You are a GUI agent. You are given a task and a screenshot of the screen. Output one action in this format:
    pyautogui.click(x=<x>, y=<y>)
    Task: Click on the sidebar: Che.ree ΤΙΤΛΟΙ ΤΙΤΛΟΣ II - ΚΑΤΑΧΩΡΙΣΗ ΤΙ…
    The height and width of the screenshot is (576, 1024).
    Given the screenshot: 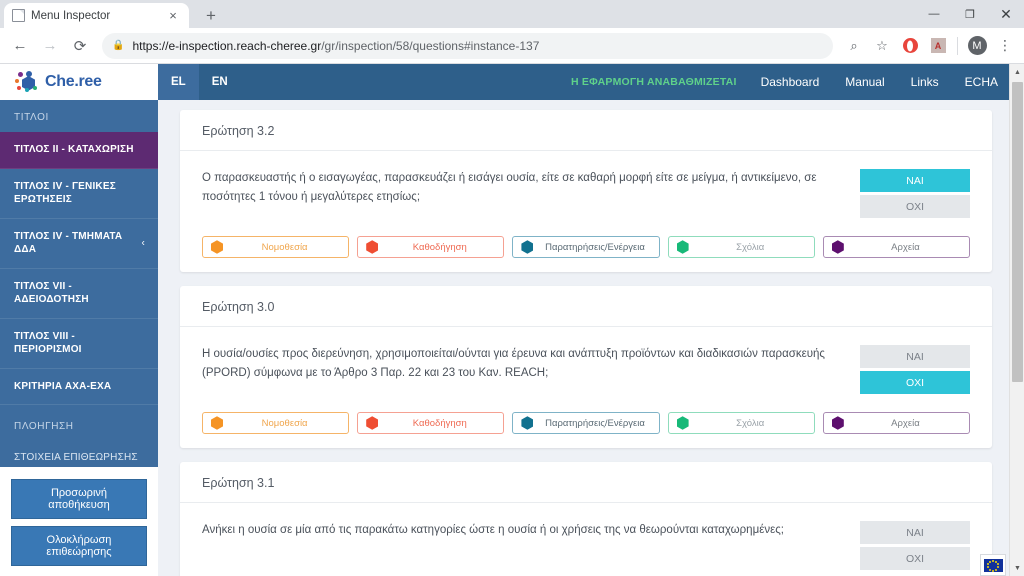 What is the action you would take?
    pyautogui.click(x=79, y=320)
    